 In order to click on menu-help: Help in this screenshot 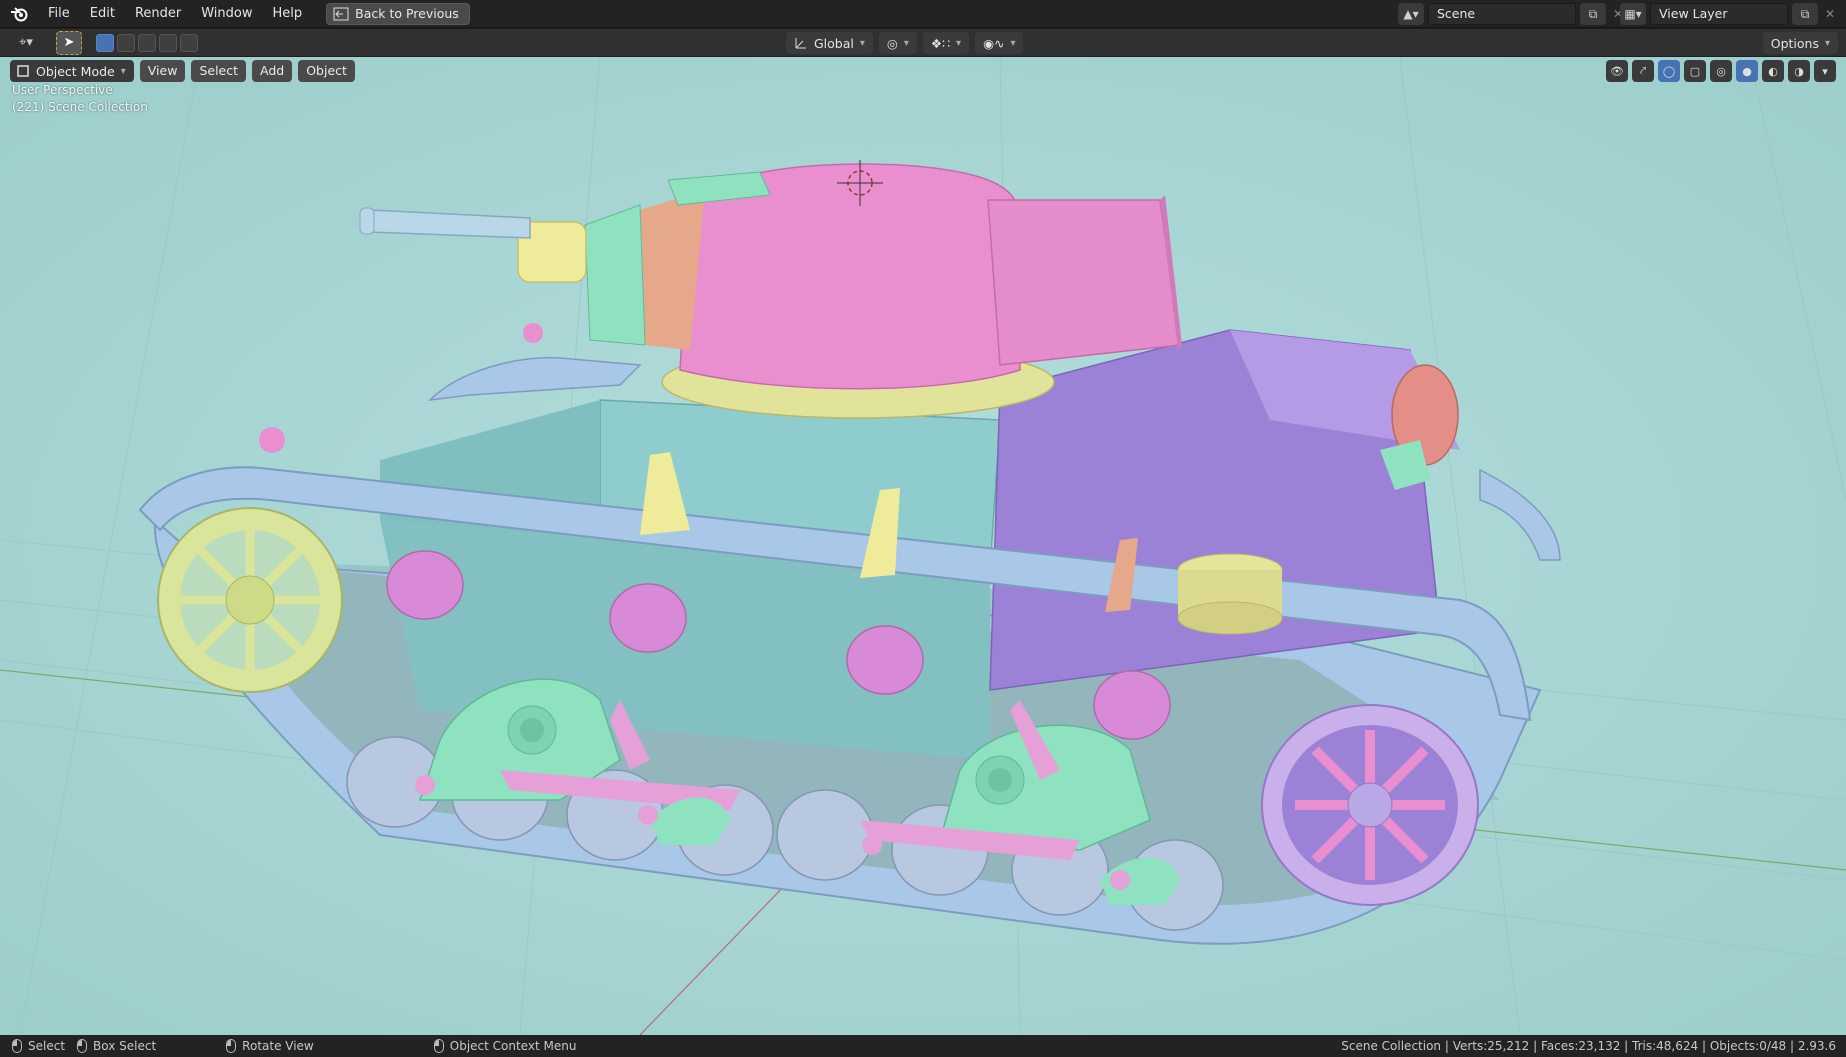, I will do `click(288, 14)`.